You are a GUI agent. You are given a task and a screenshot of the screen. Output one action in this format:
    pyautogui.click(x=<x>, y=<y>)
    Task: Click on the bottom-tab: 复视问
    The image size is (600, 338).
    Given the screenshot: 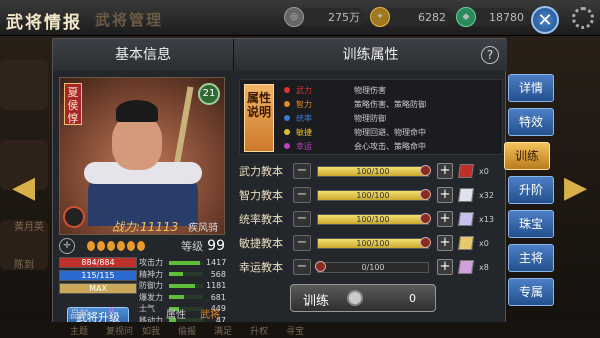 What is the action you would take?
    pyautogui.click(x=119, y=330)
    